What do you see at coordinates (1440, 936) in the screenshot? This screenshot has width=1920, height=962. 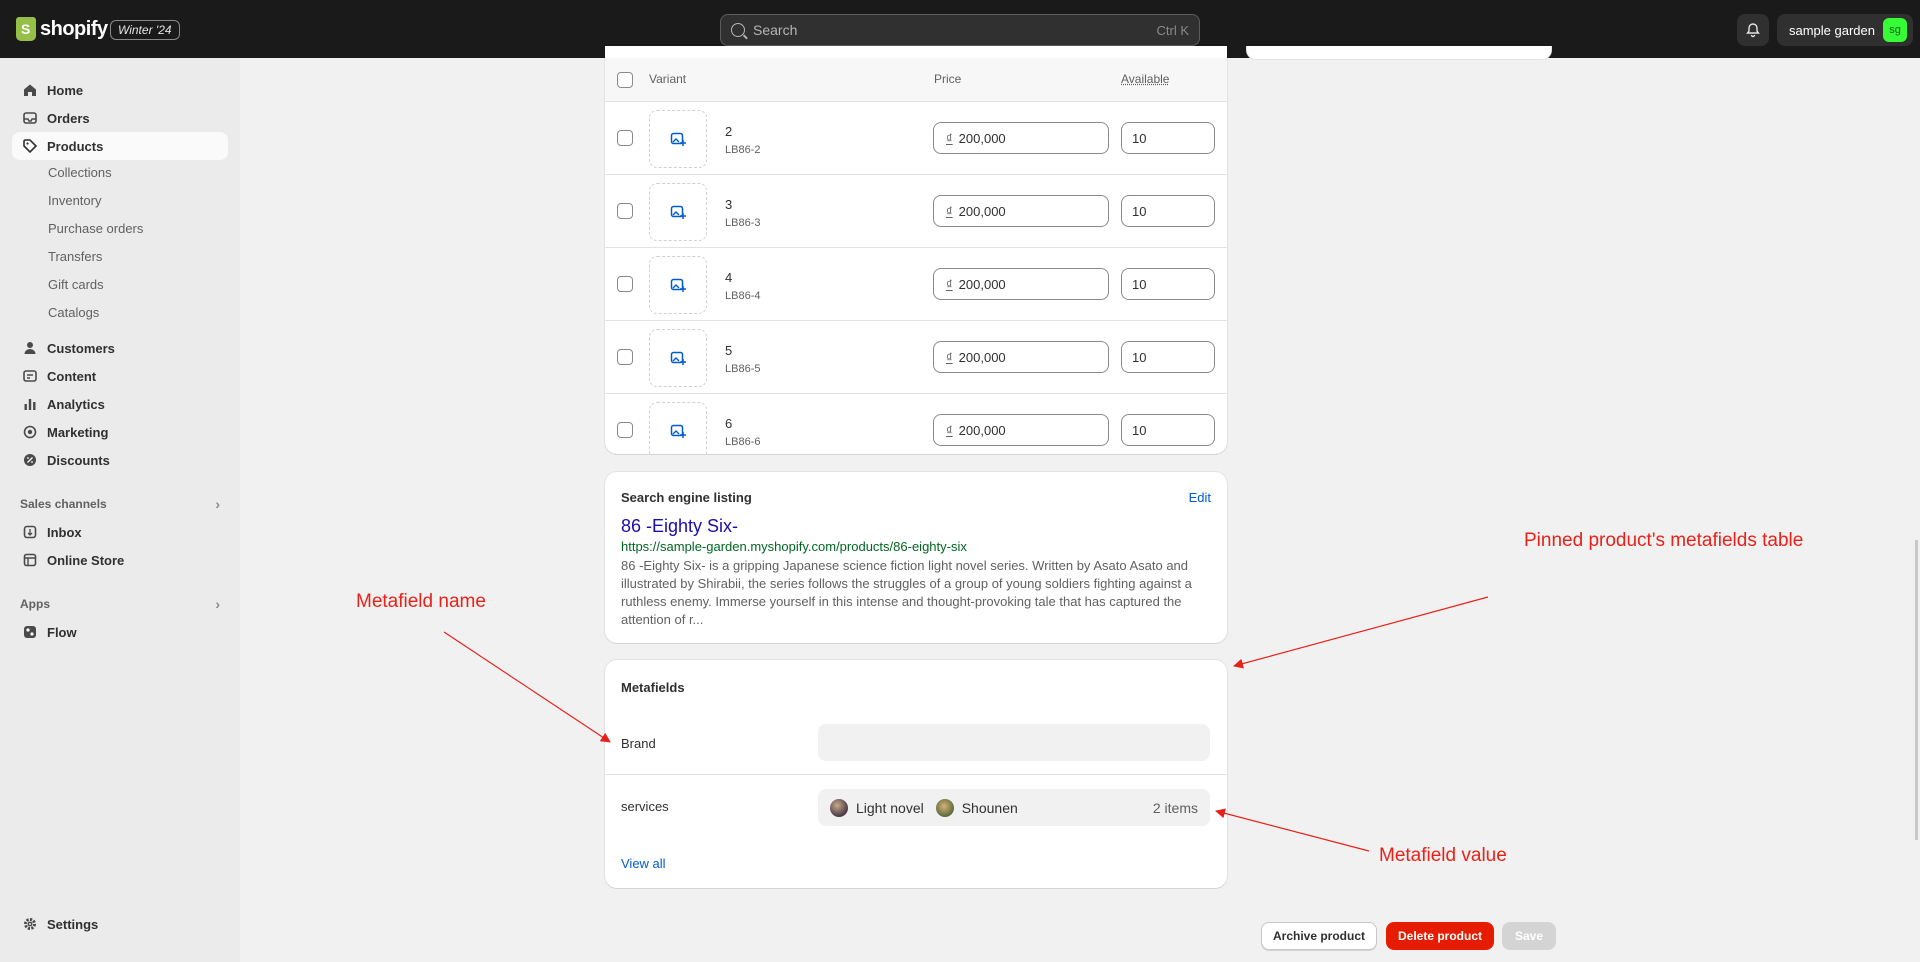 I see `delete-product-button: Delete product` at bounding box center [1440, 936].